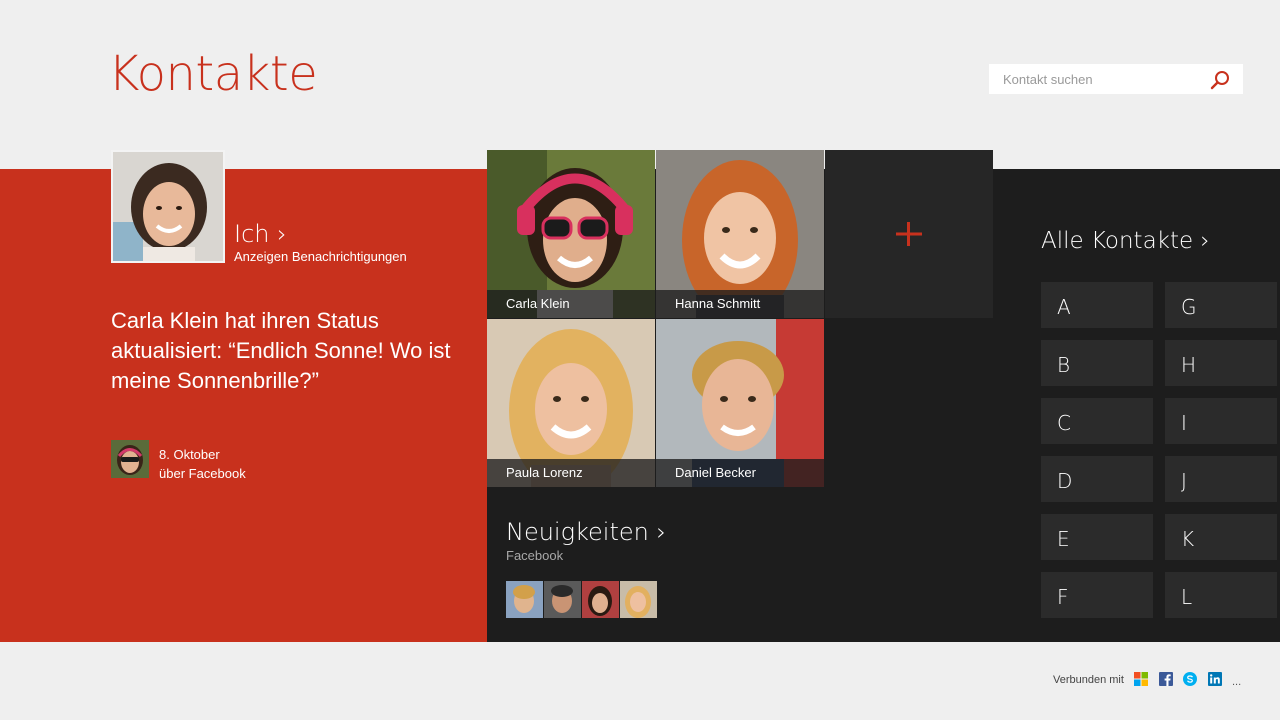 Image resolution: width=1280 pixels, height=720 pixels. Describe the element at coordinates (1221, 479) in the screenshot. I see `letter-tile-j: J` at that location.